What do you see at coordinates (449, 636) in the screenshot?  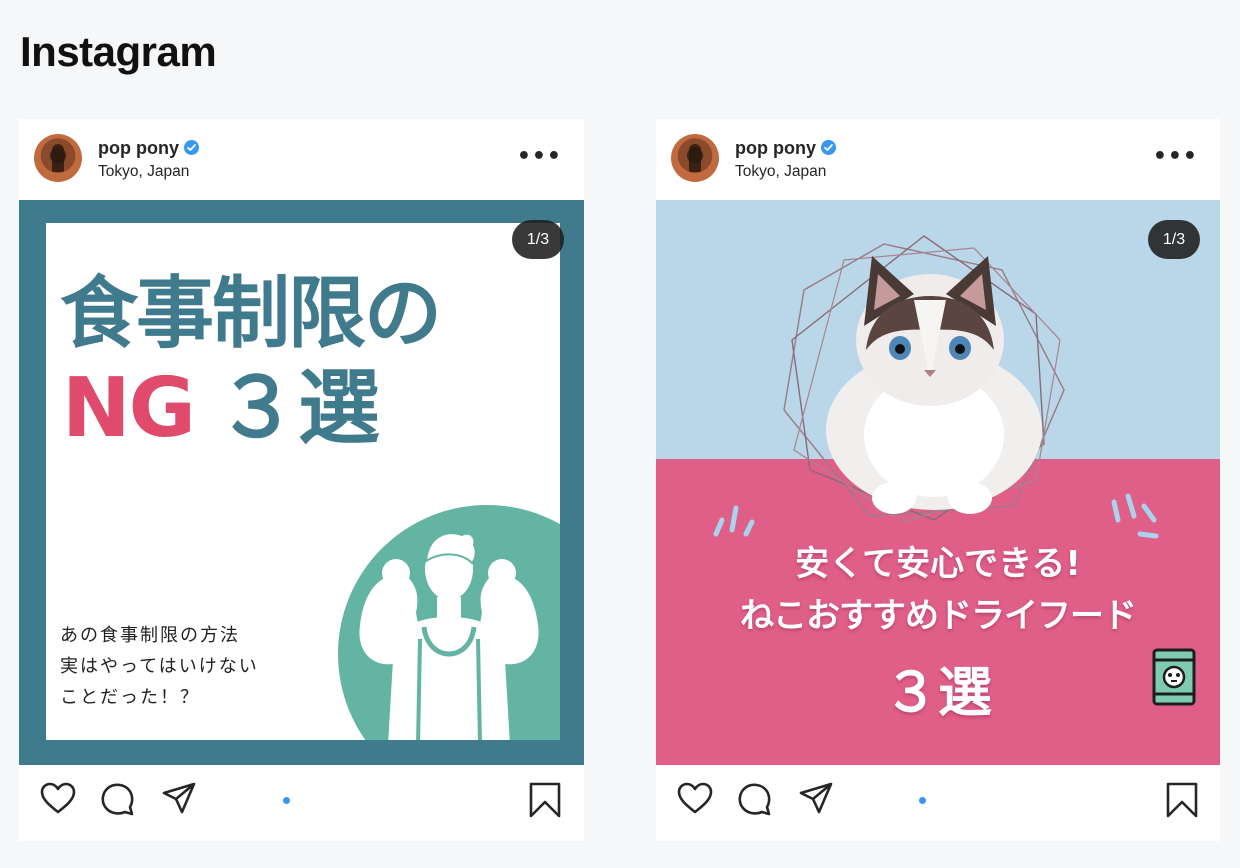 I see `muscle-man-illustration` at bounding box center [449, 636].